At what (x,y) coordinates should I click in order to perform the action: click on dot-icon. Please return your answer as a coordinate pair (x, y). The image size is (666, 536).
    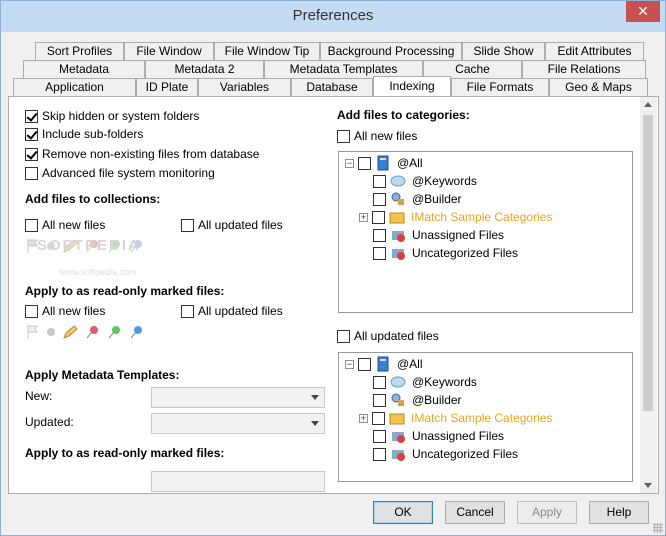
    Looking at the image, I should click on (51, 332).